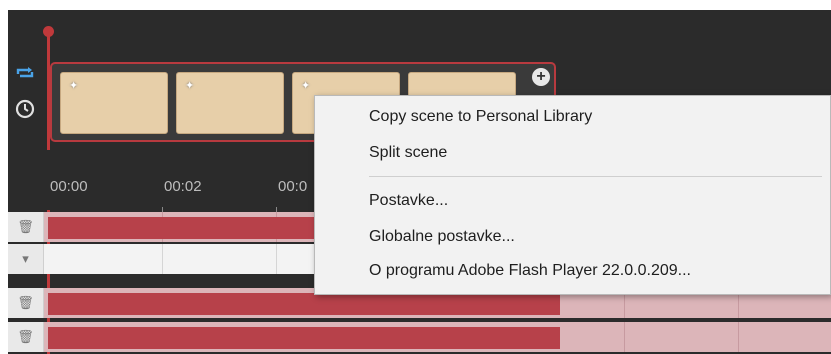 The height and width of the screenshot is (354, 831). Describe the element at coordinates (480, 117) in the screenshot. I see `menu-item-copy-scene: Copy scene to Personal Library` at that location.